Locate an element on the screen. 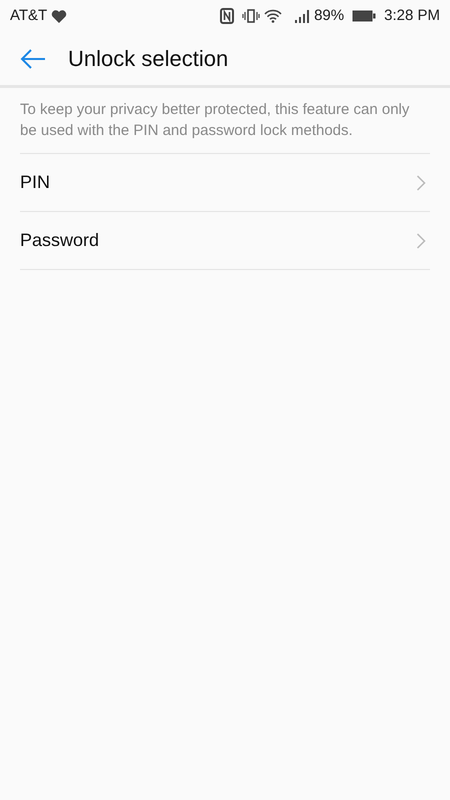 Image resolution: width=450 pixels, height=800 pixels. description-text: To keep your privacy better protected, this feature can only be used with the PIN and password lock methods. is located at coordinates (225, 121).